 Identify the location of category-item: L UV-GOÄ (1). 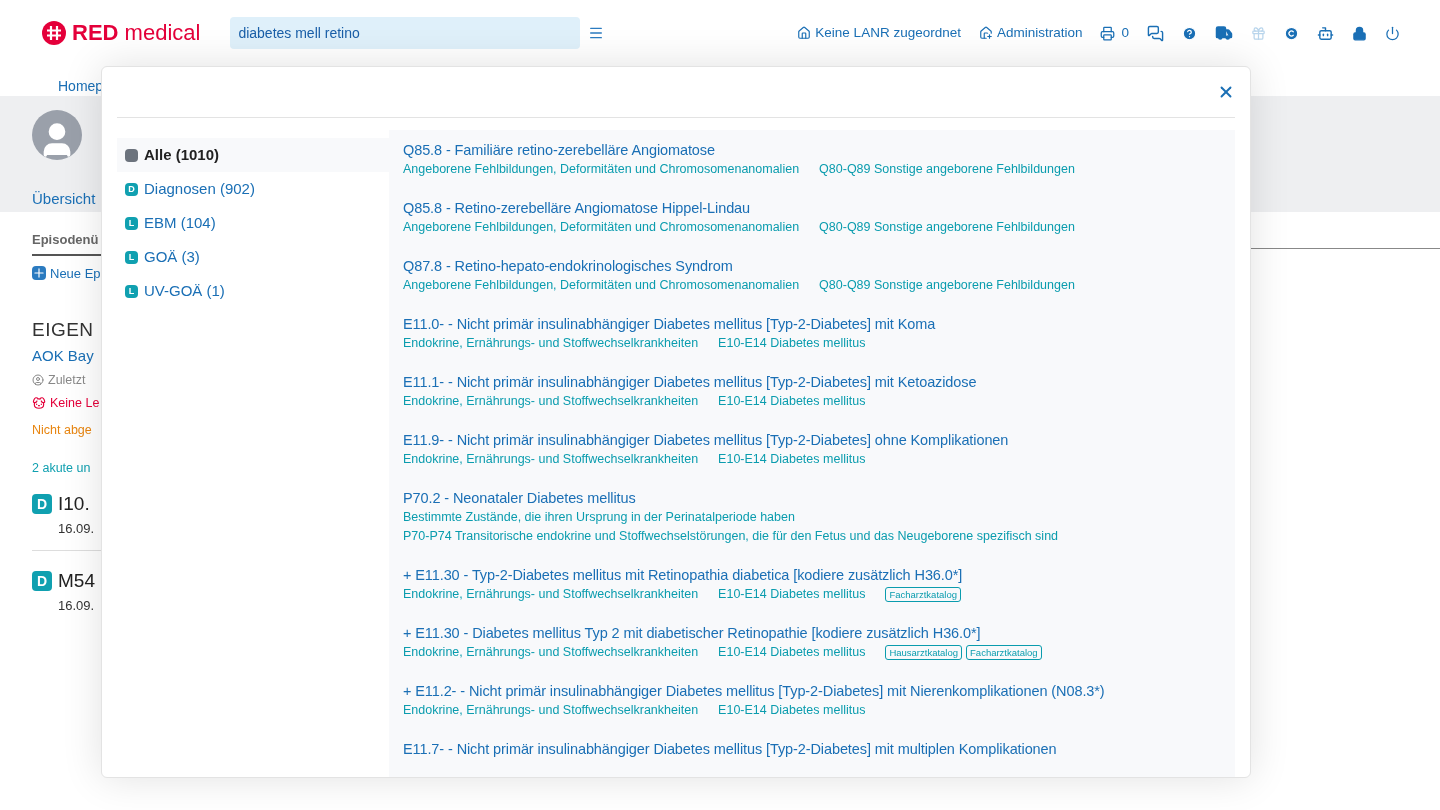
(253, 291).